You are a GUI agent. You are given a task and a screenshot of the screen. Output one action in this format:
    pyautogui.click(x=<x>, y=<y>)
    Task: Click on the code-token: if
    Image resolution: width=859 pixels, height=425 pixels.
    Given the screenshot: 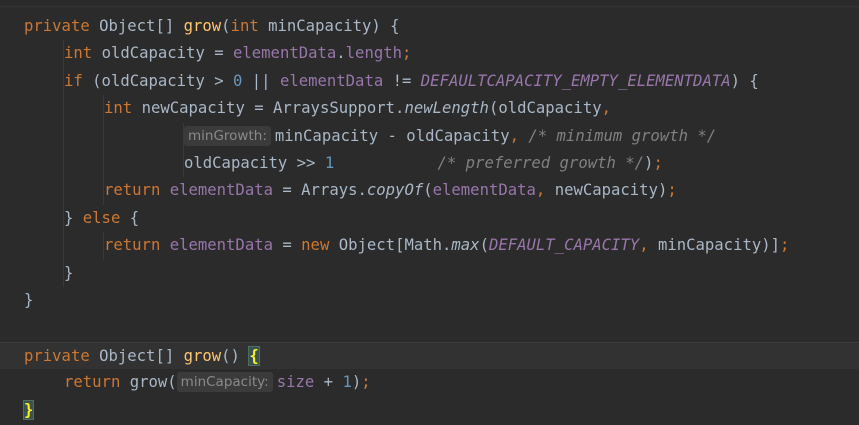 What is the action you would take?
    pyautogui.click(x=78, y=80)
    